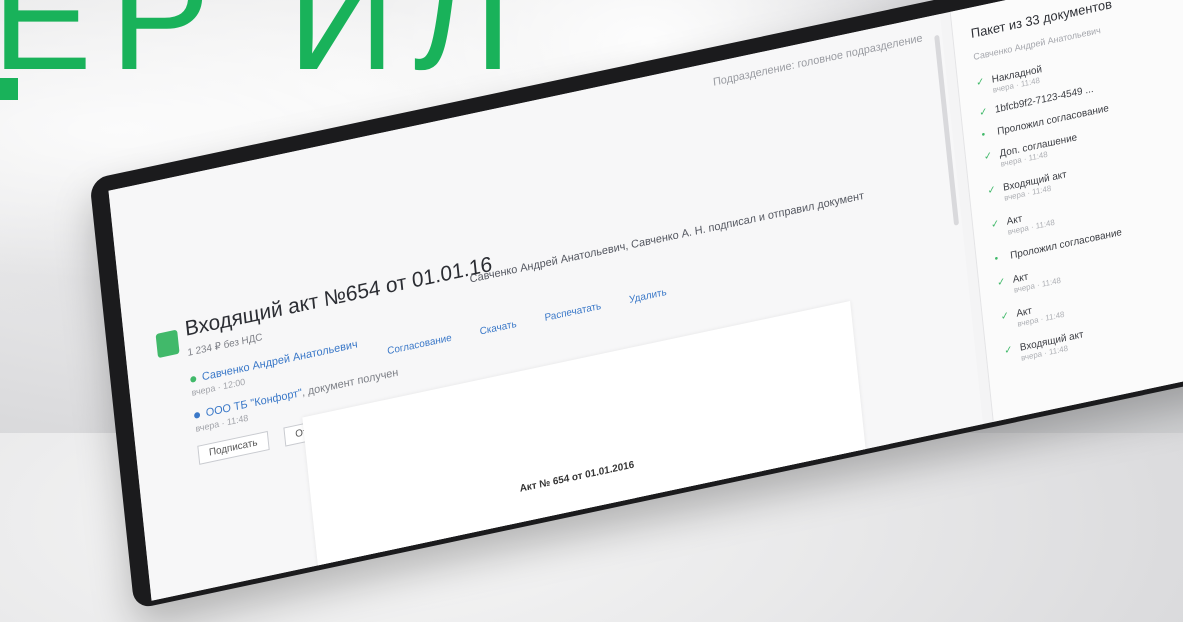  I want to click on sign-button: Подписать, so click(233, 448).